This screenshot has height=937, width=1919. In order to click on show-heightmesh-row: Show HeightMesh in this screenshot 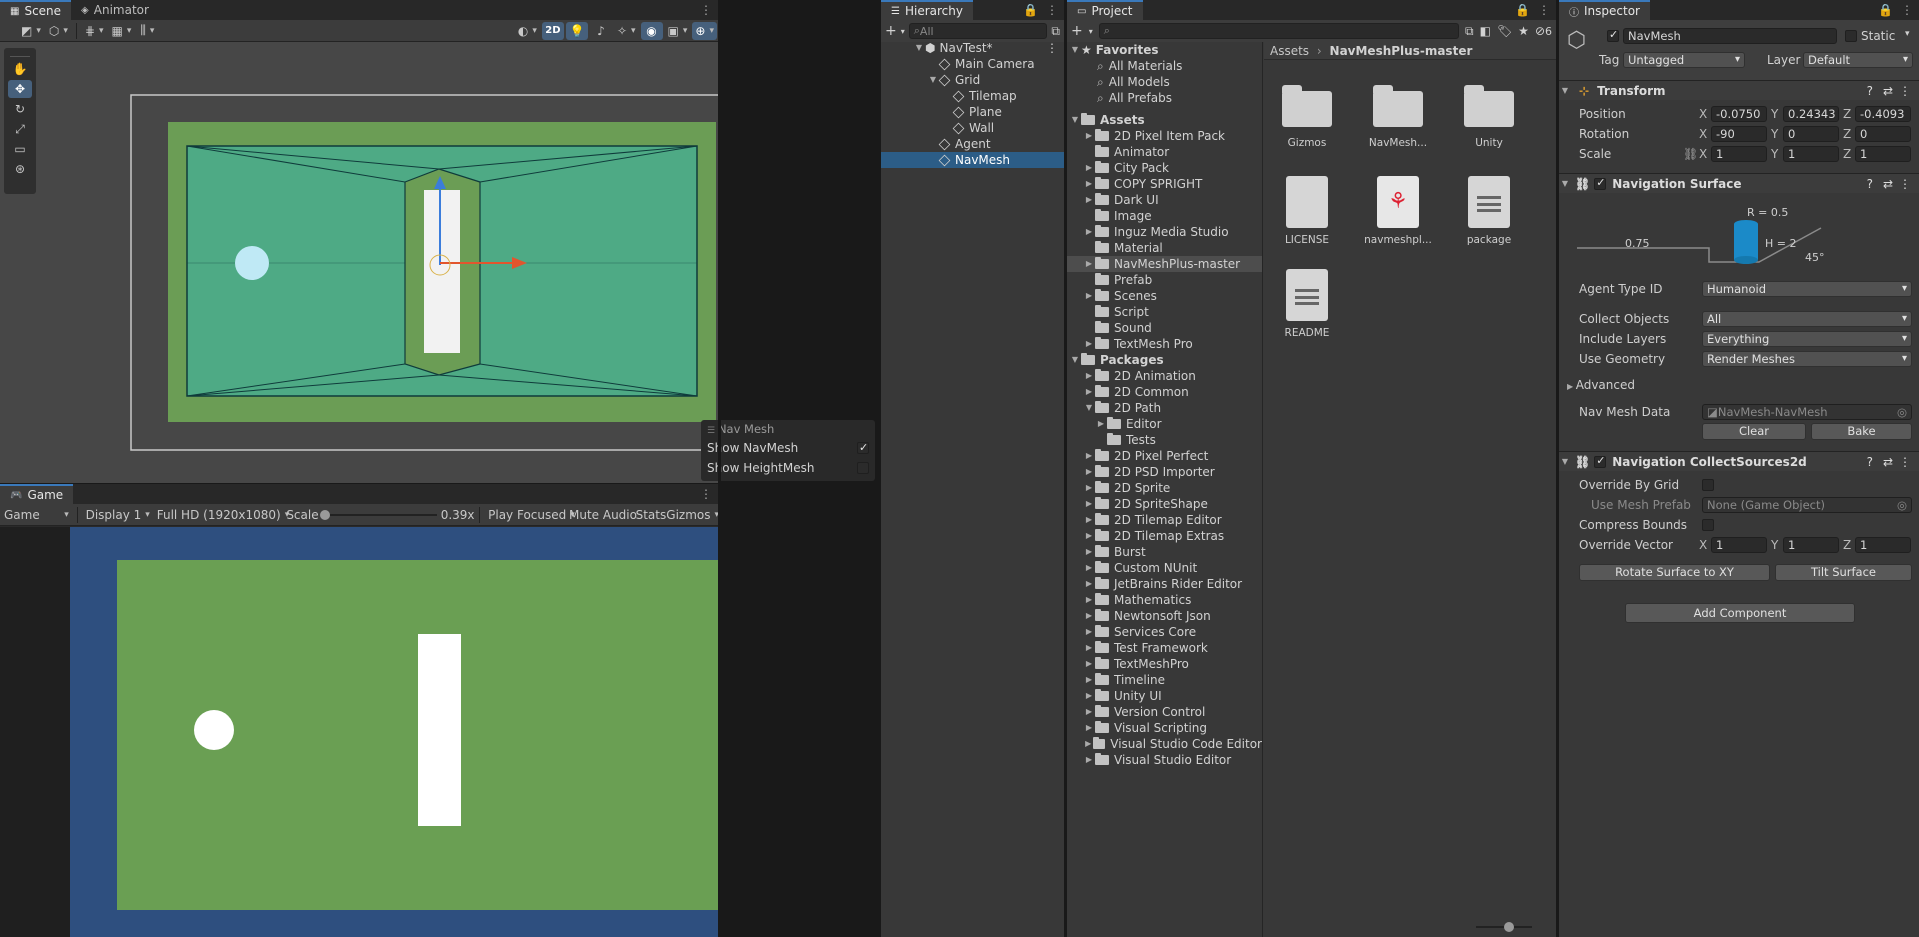, I will do `click(788, 468)`.